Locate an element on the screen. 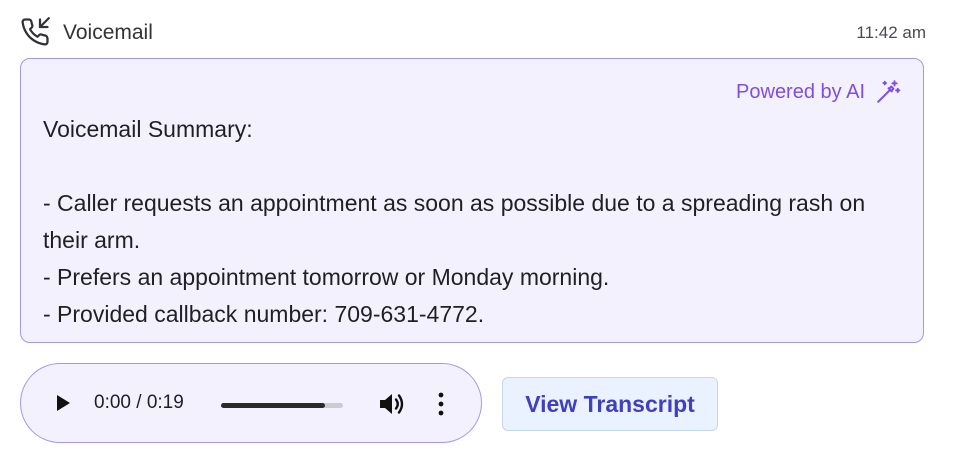  playback-progress-bar is located at coordinates (282, 405).